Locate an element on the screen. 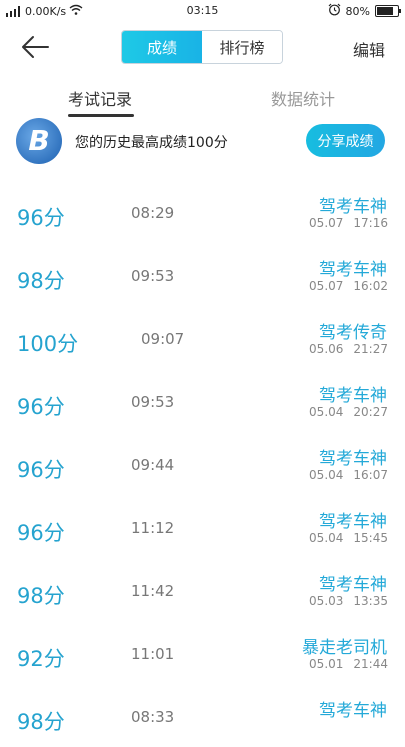 The width and height of the screenshot is (405, 747). record-row: 92分 11:01 暴走老司机 05.01 21:44 is located at coordinates (202, 652).